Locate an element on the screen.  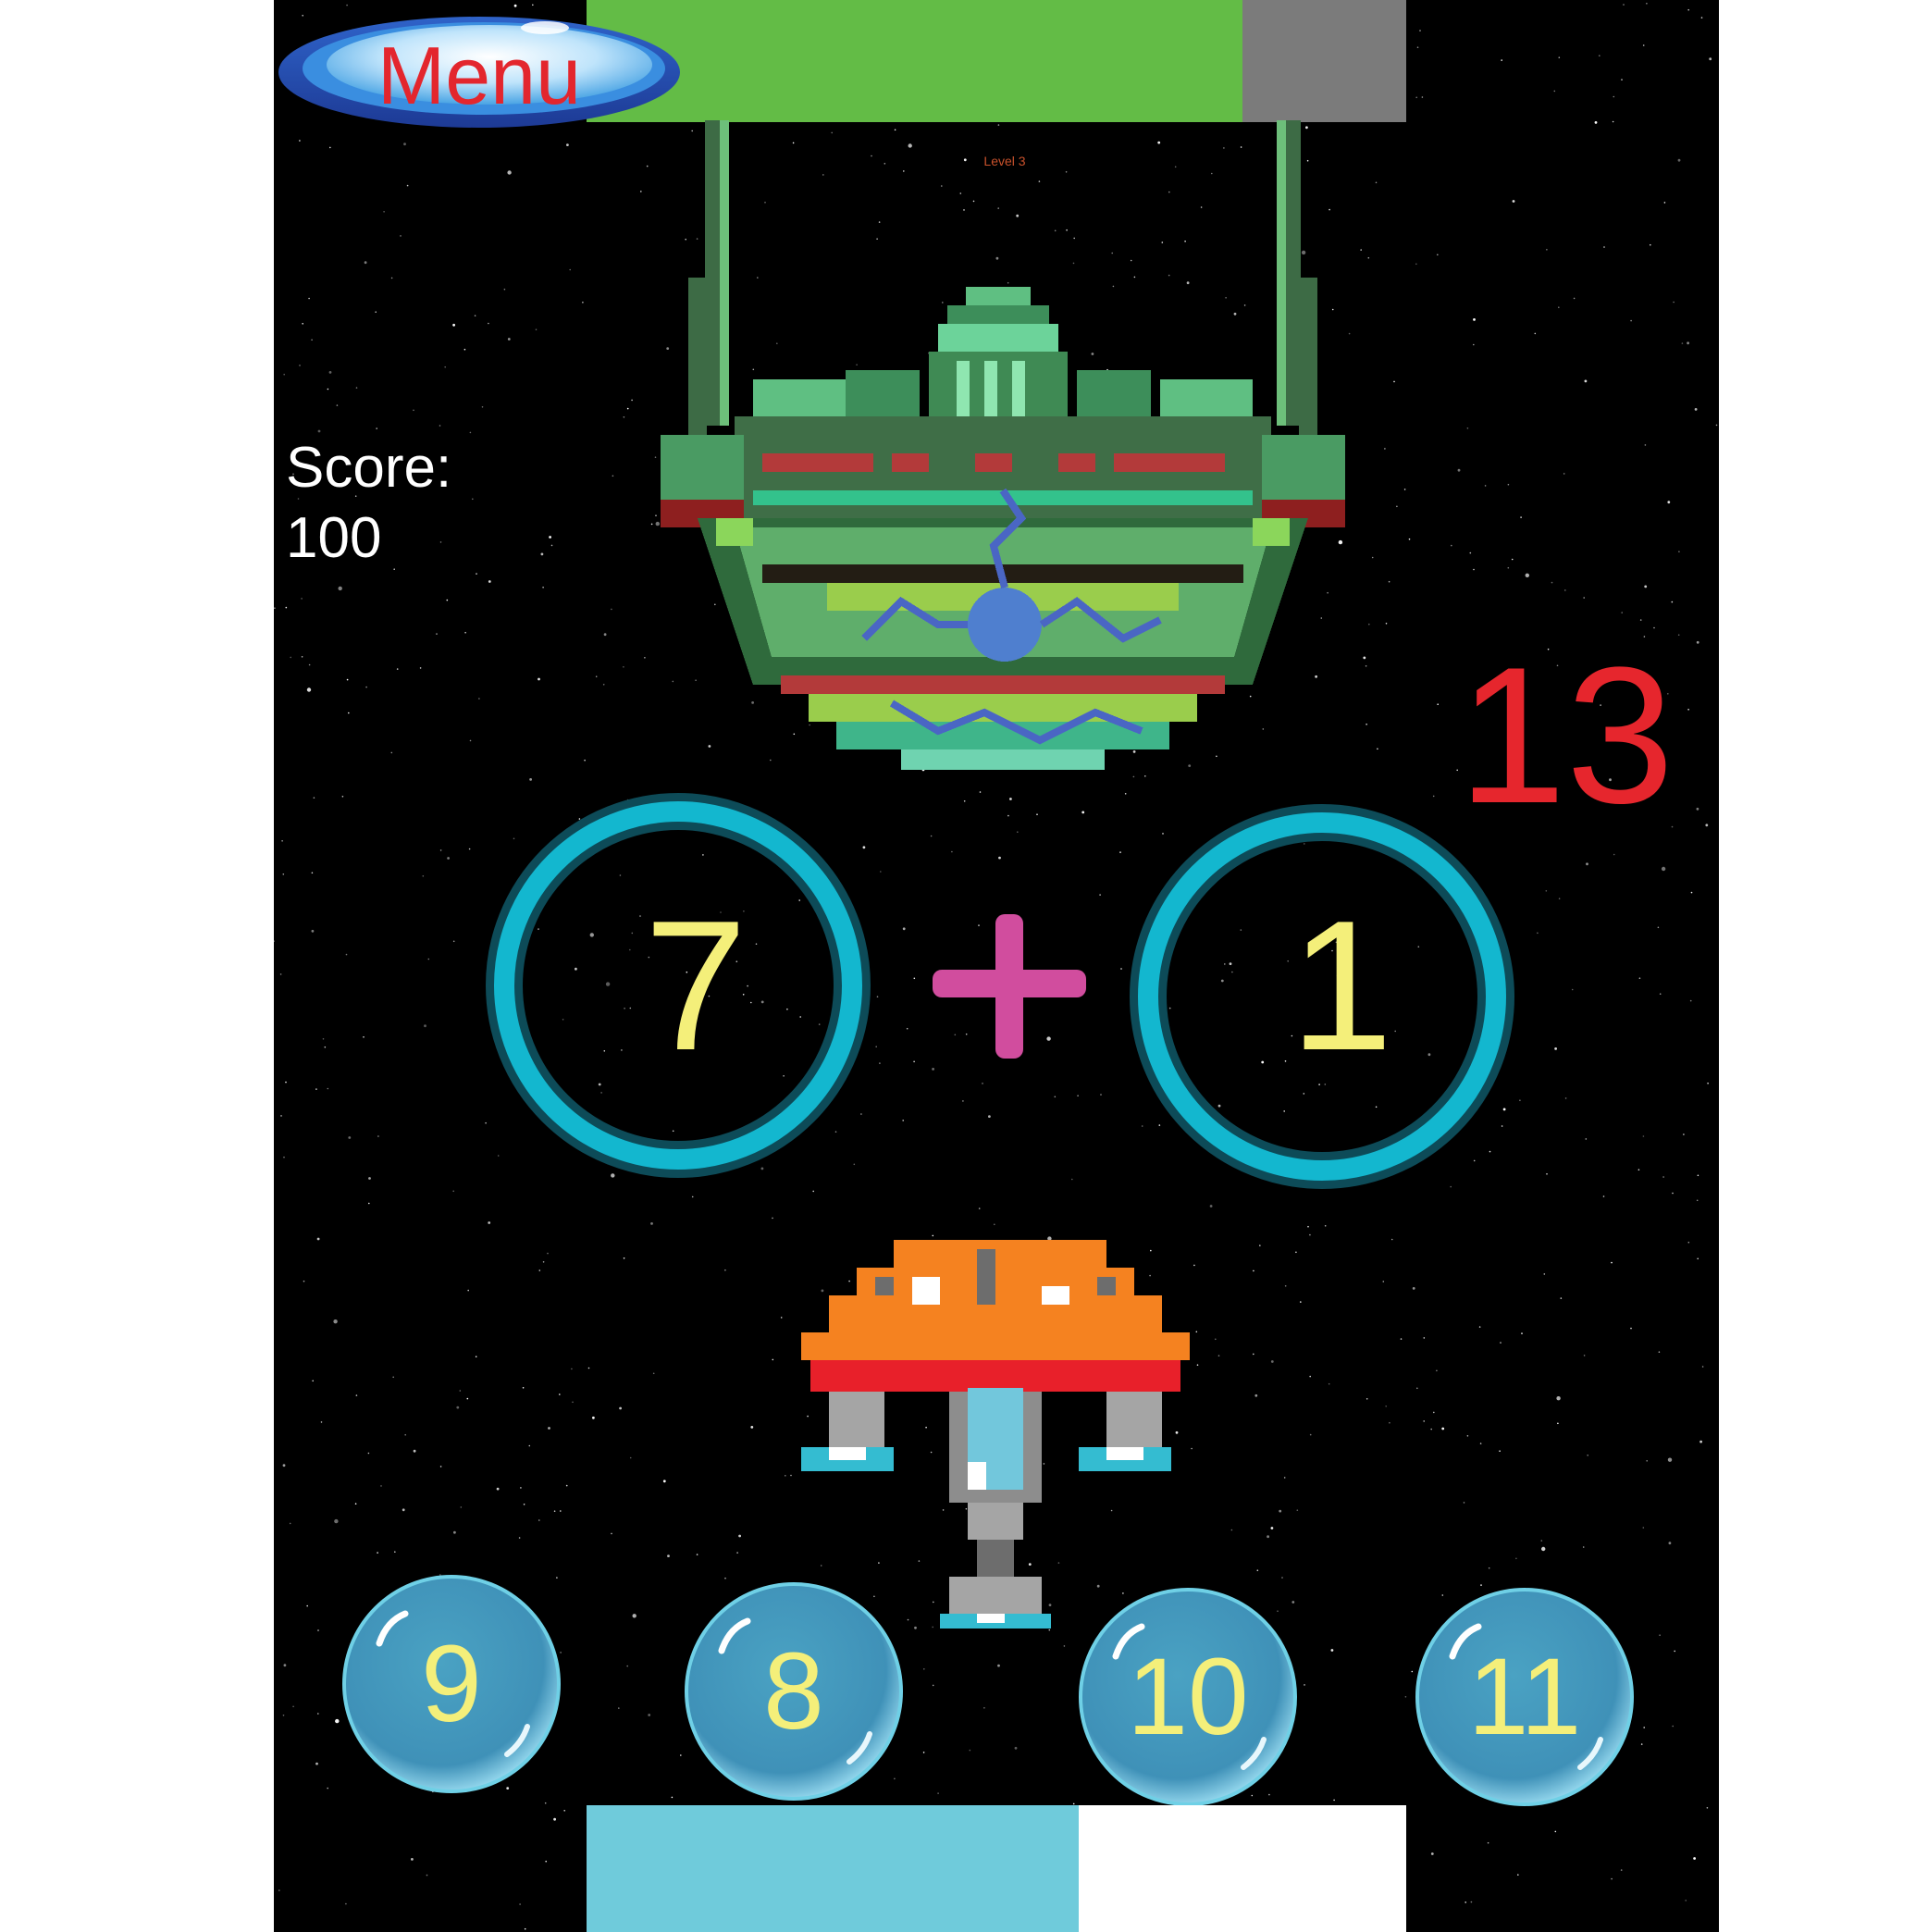
answer-bubble: 8 is located at coordinates (794, 1691).